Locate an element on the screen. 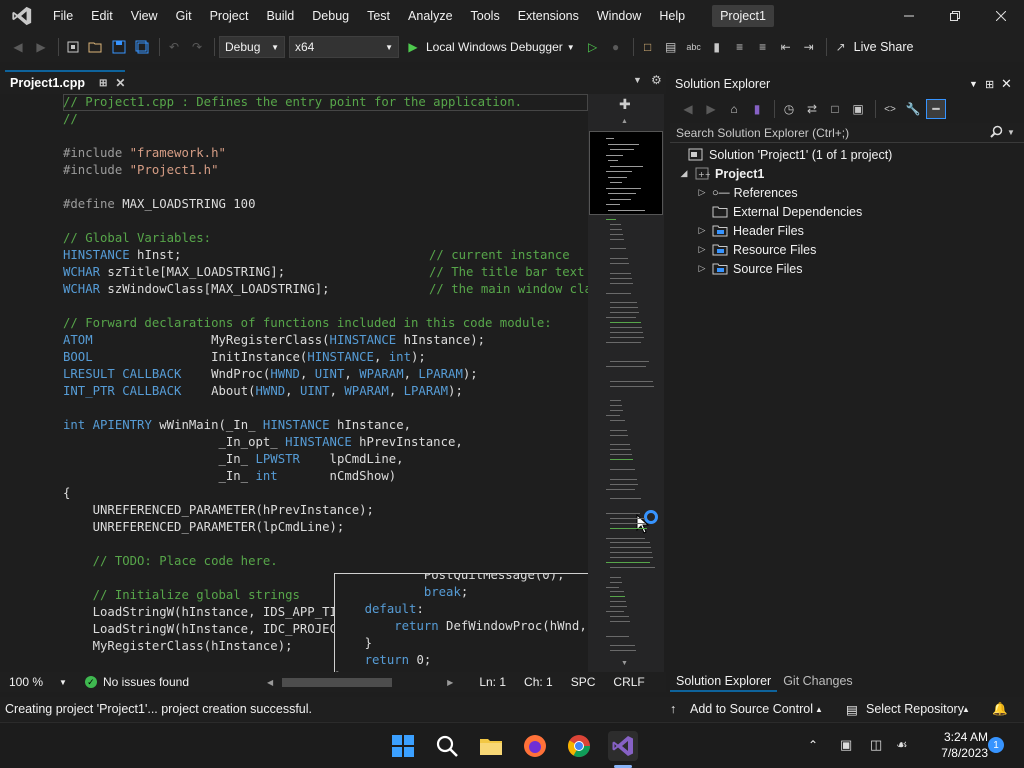 This screenshot has height=768, width=1024. tree-references-node: ▷ ○— References is located at coordinates (747, 192).